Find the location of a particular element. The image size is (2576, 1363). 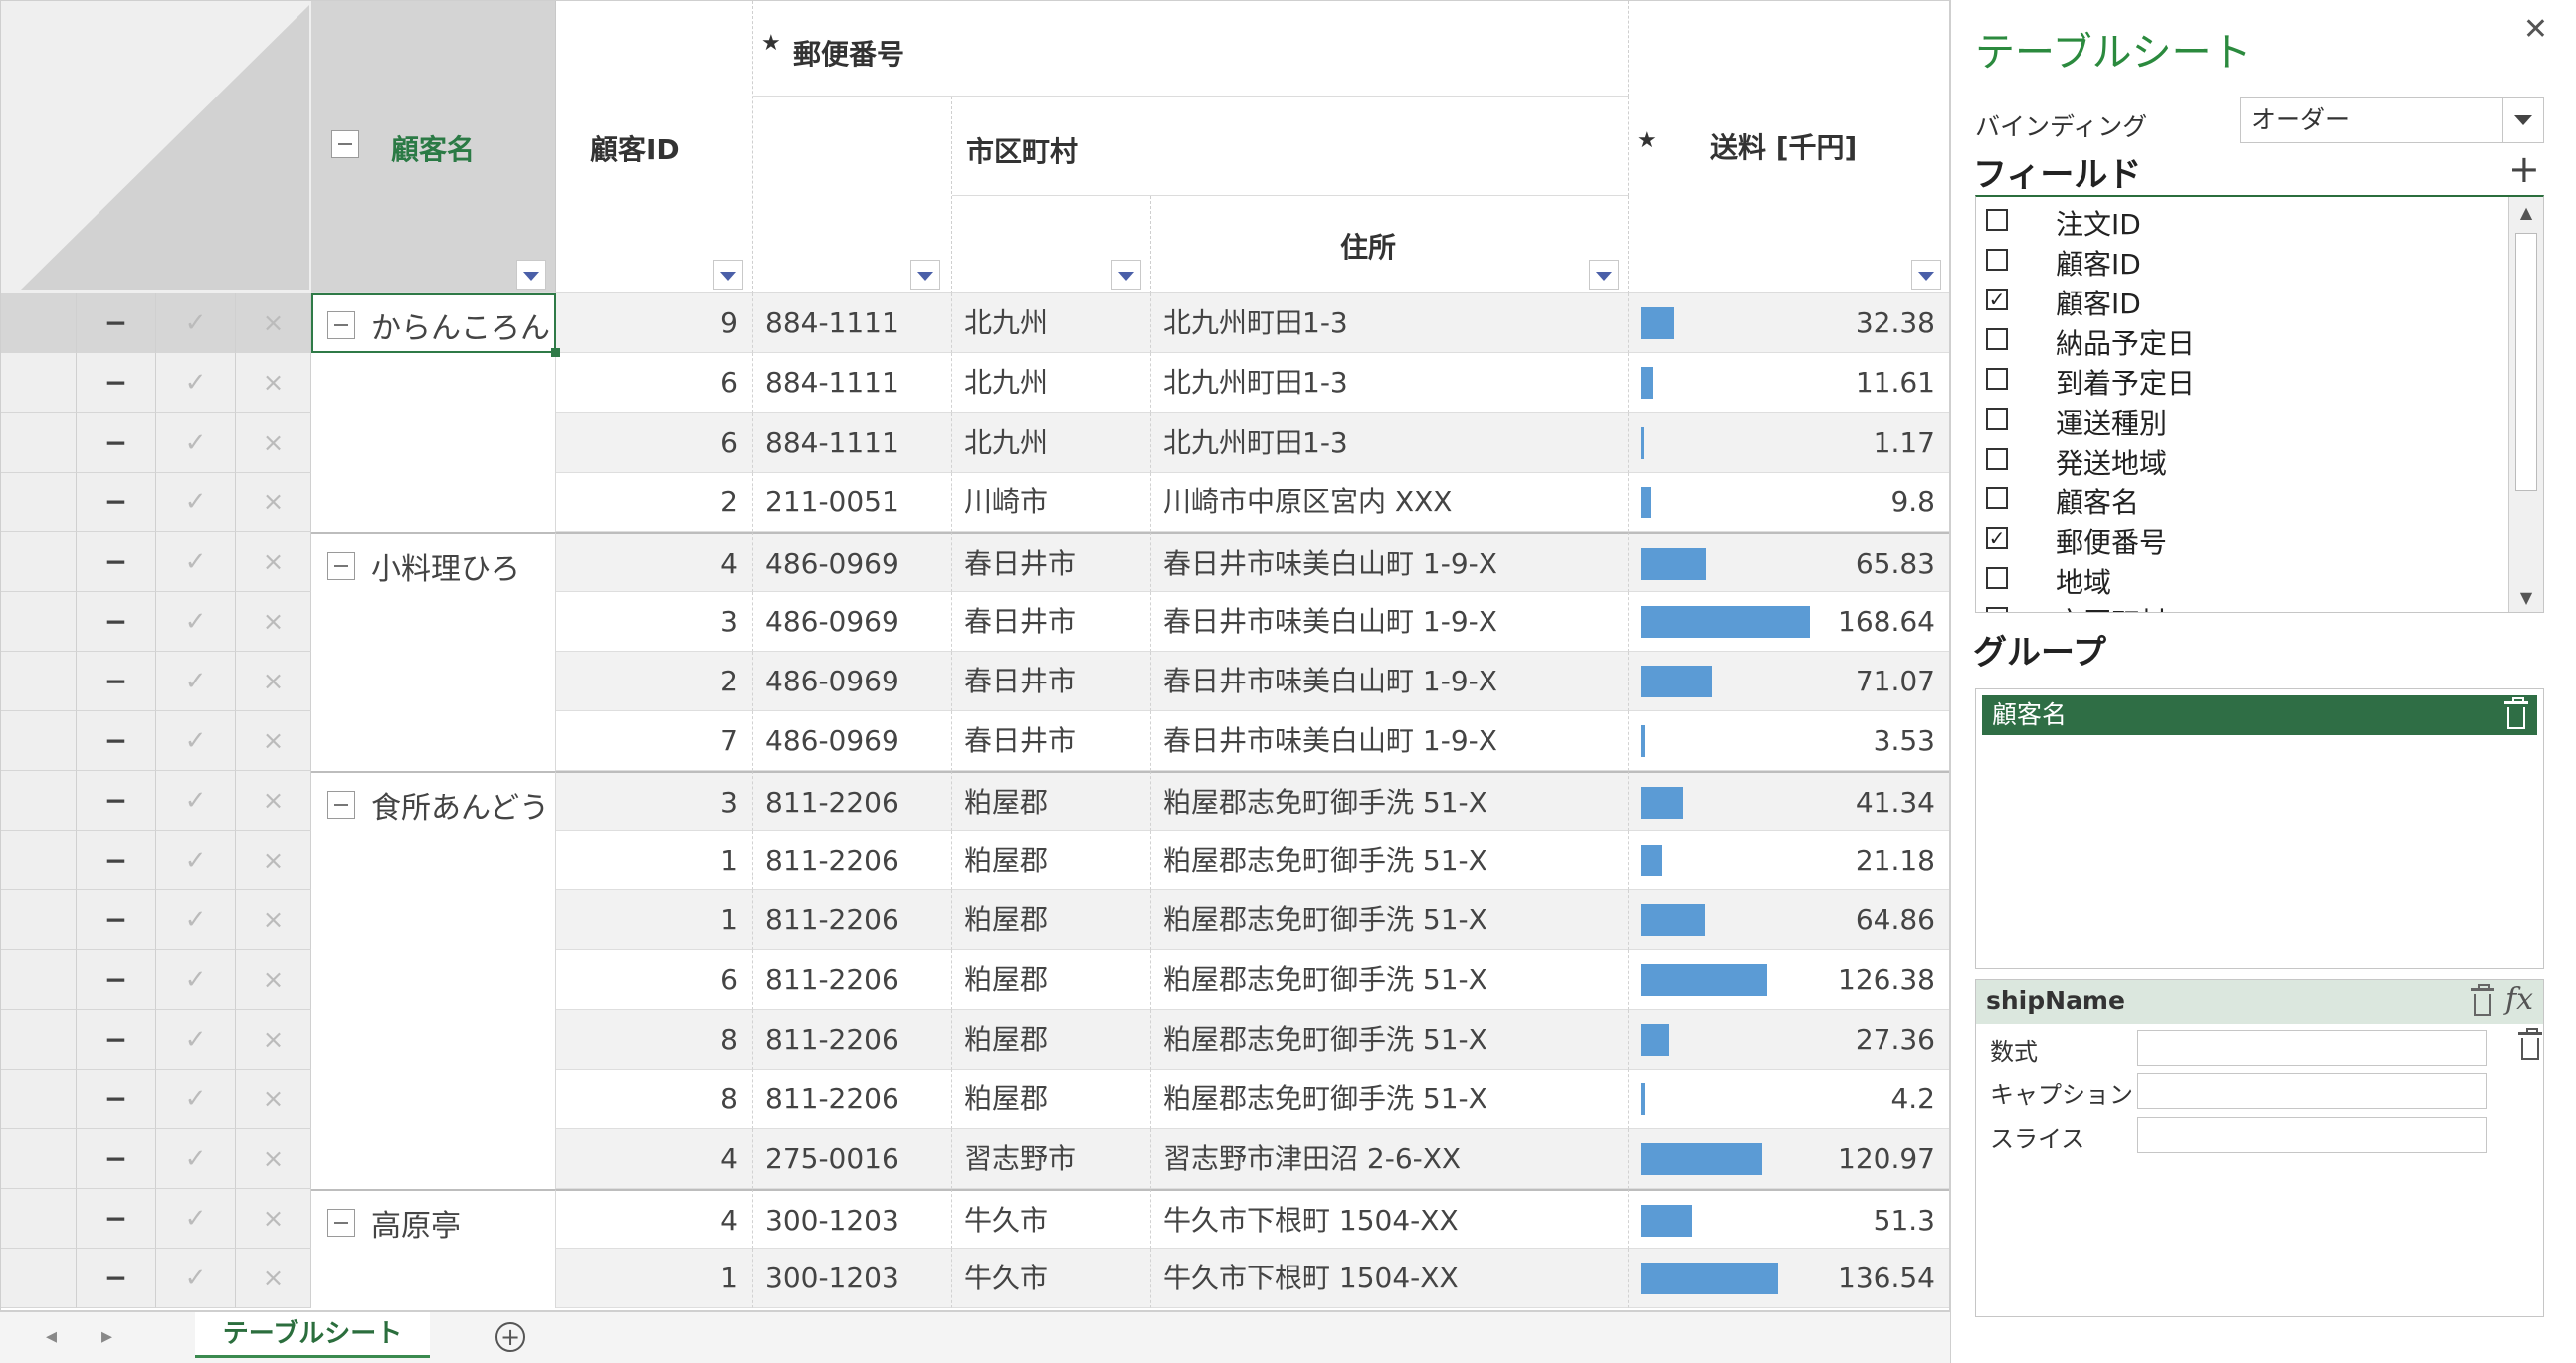

field-list-item: ✓ 市区町村 is located at coordinates (2242, 605).